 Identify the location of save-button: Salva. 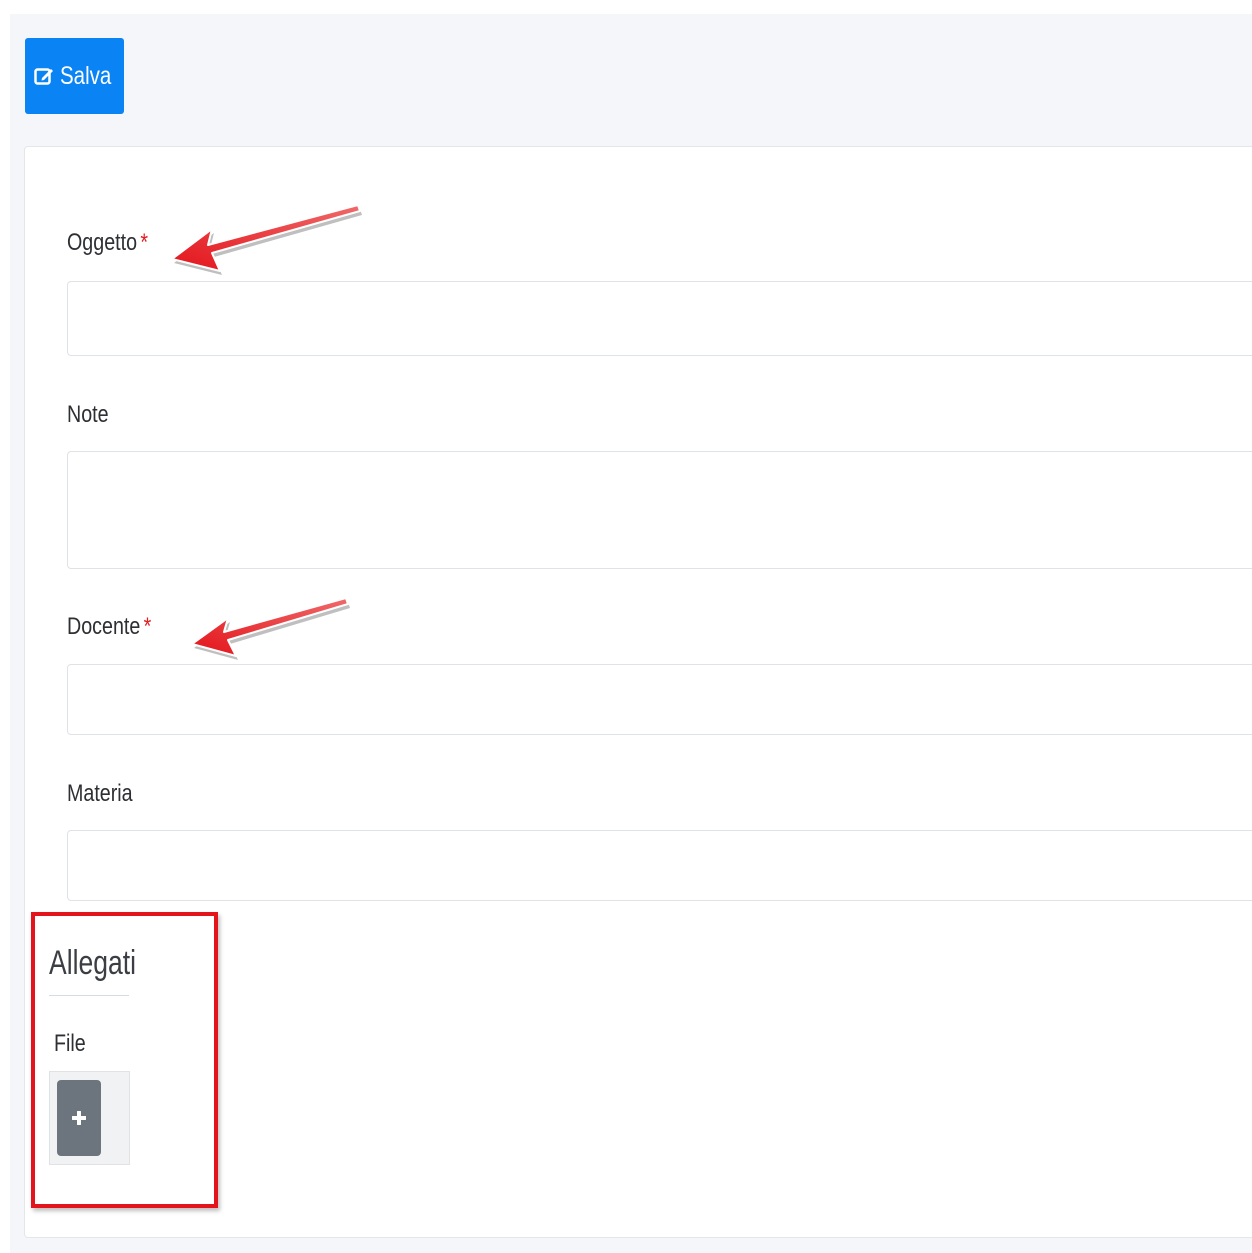
(74, 76).